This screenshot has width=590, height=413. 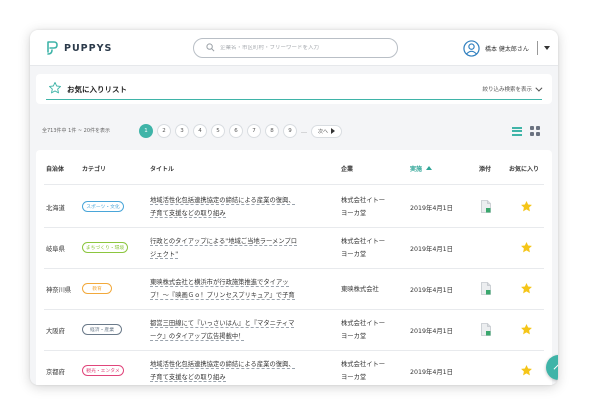 What do you see at coordinates (290, 131) in the screenshot?
I see `page-button: 9` at bounding box center [290, 131].